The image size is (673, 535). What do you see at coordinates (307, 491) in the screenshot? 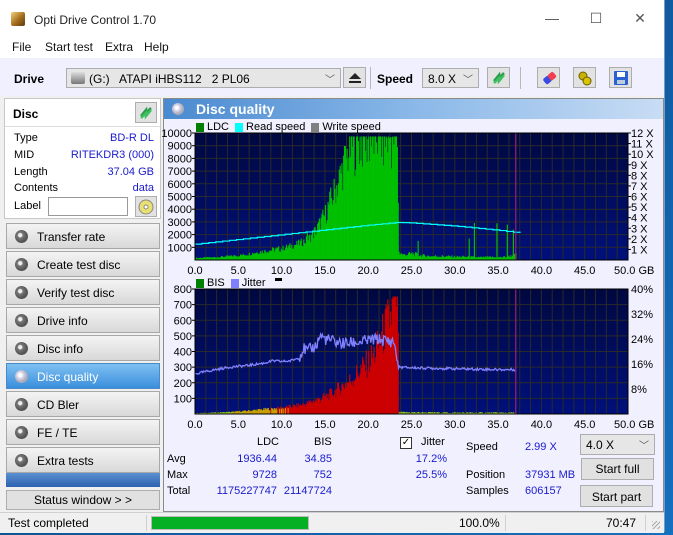
I see `stats-total-bis: 21147724` at bounding box center [307, 491].